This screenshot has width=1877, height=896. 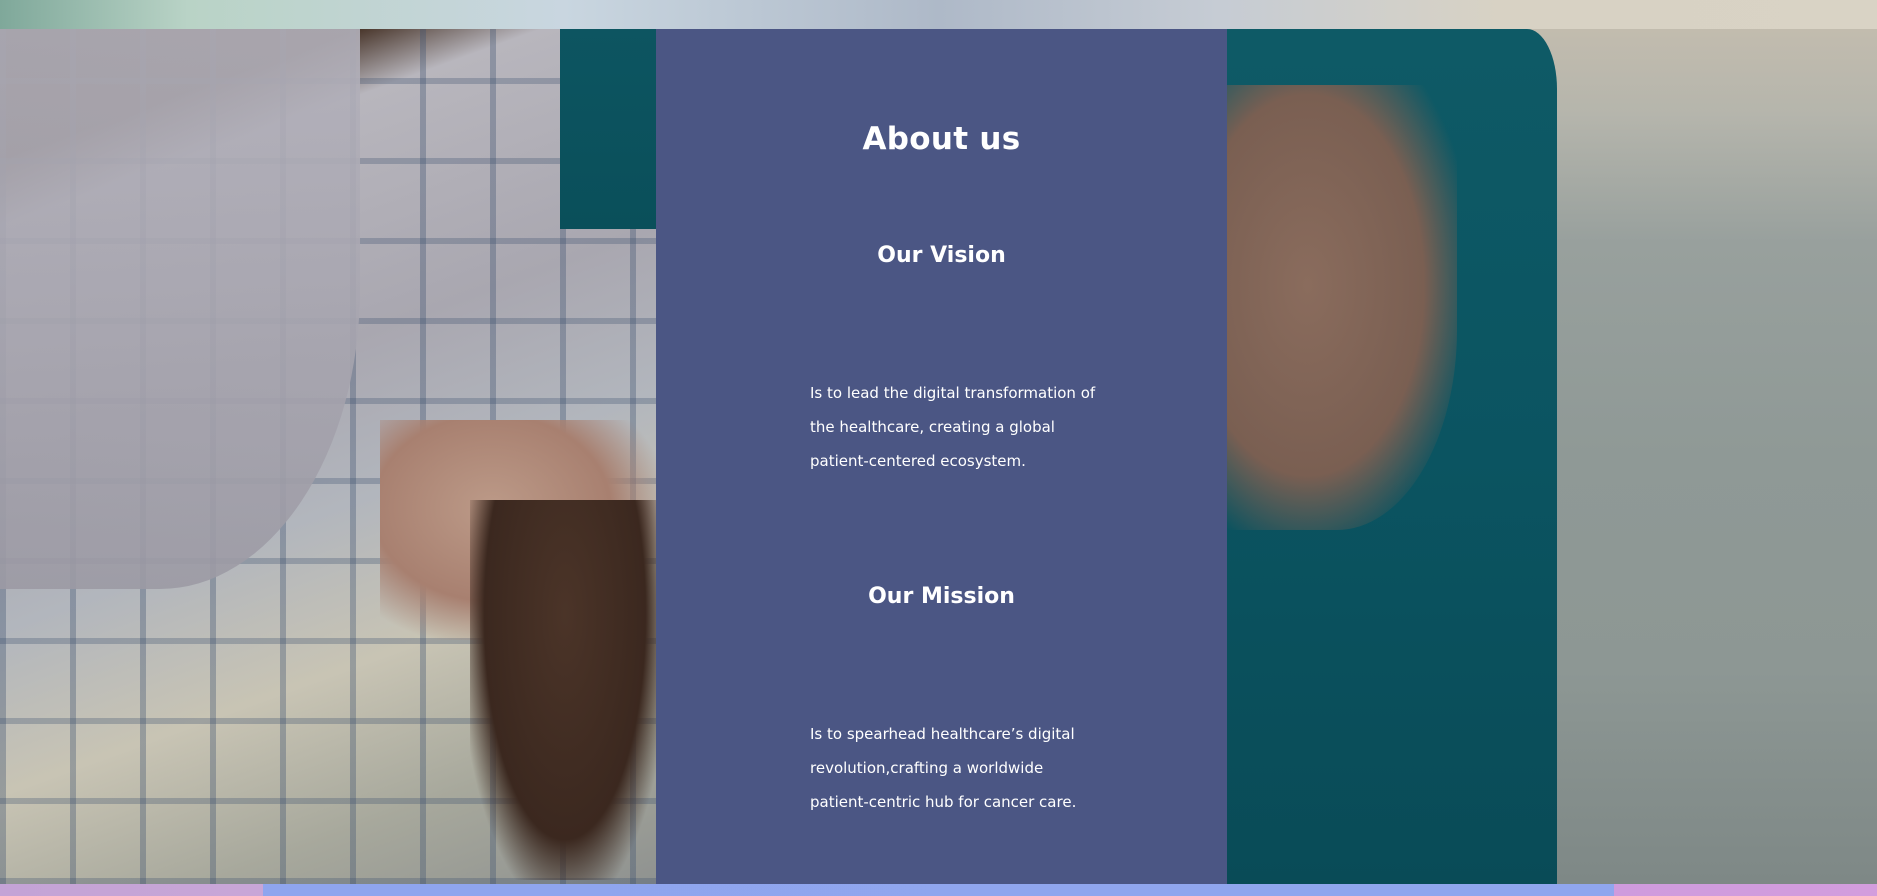 What do you see at coordinates (941, 255) in the screenshot?
I see `vision-heading: Our Vision` at bounding box center [941, 255].